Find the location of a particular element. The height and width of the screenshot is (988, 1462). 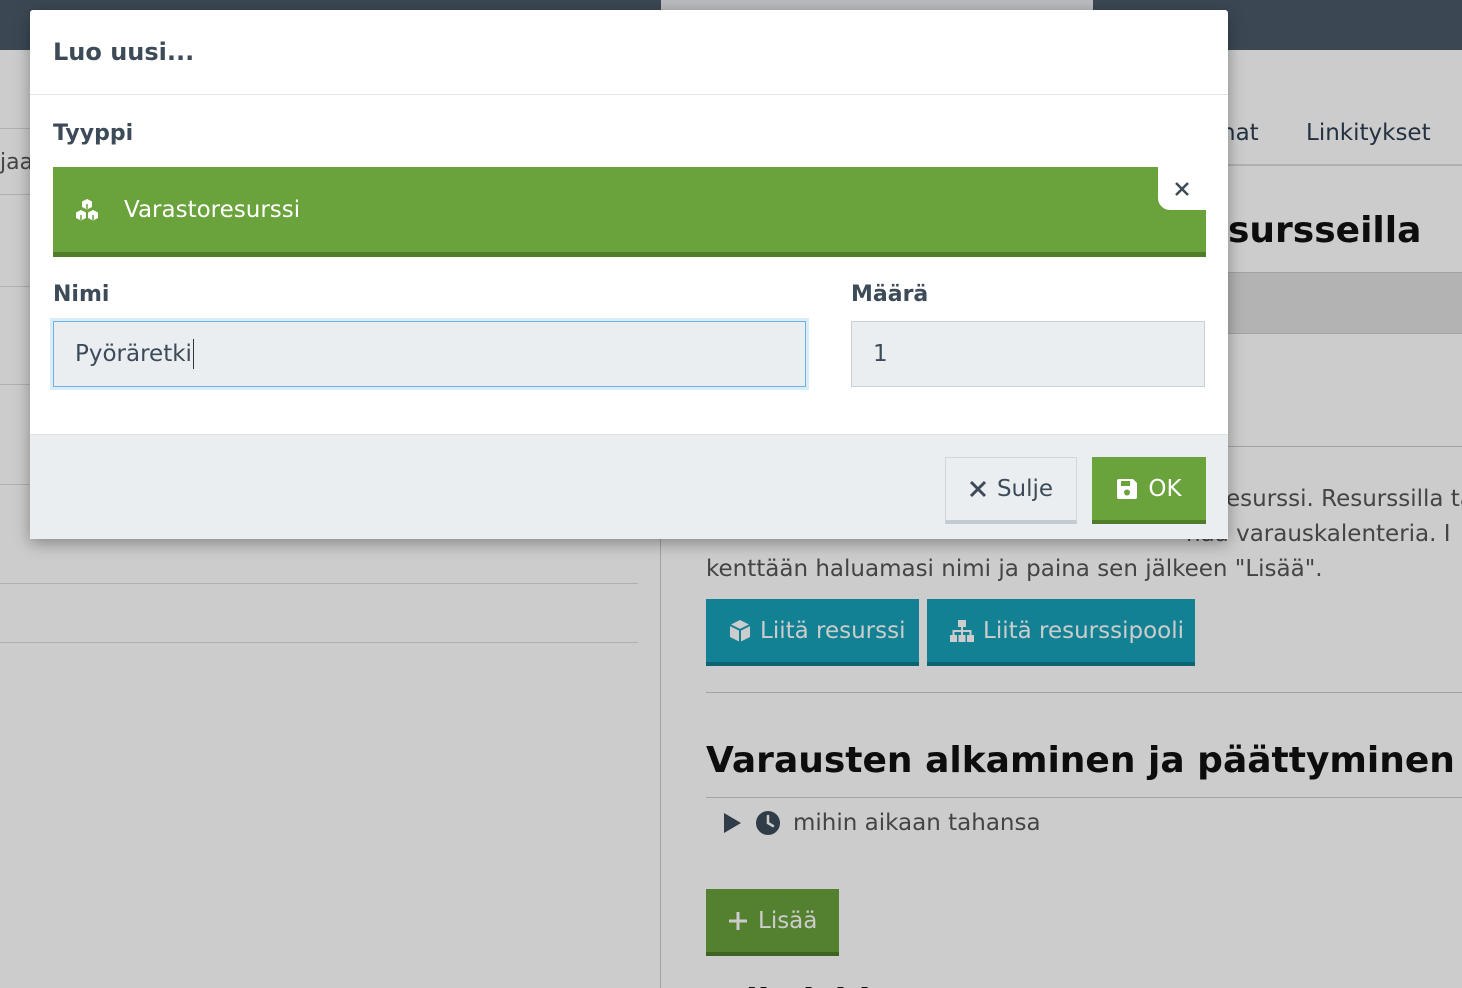

close-button: Sulje is located at coordinates (1011, 490).